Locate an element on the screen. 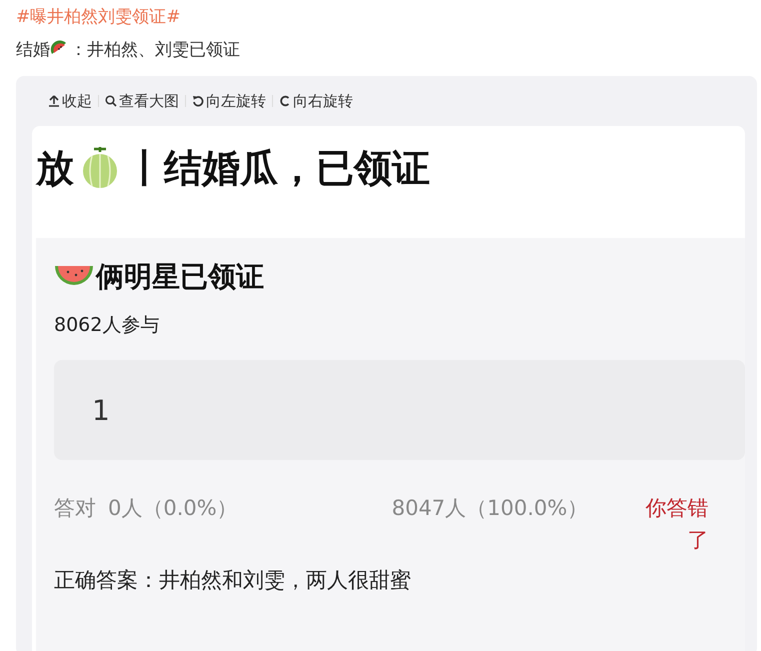 The image size is (761, 651). rotate-left-icon is located at coordinates (198, 101).